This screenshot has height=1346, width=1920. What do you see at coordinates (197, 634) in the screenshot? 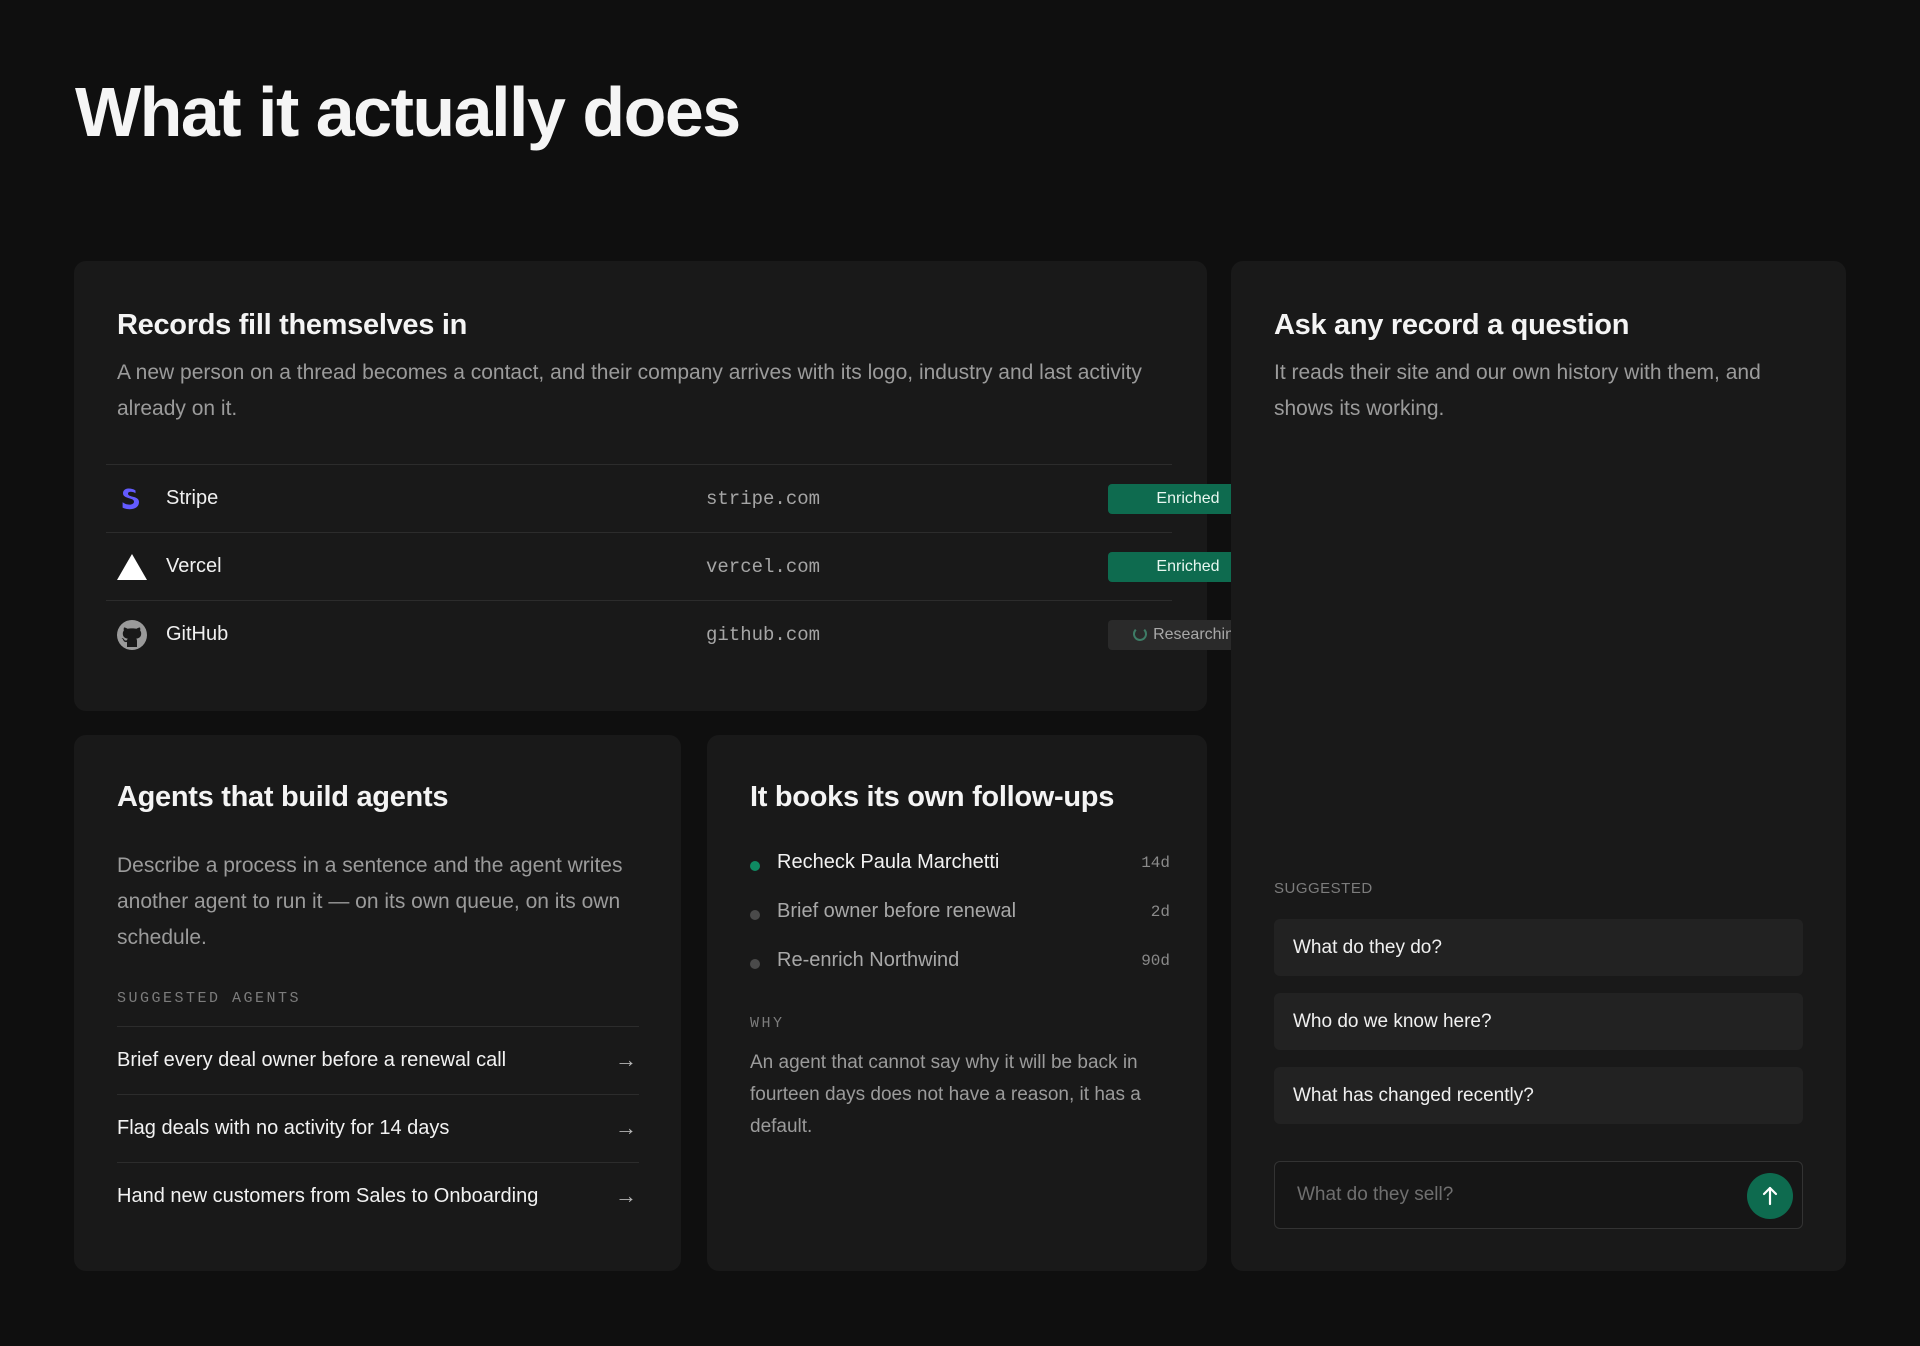
I see `record-name: GitHub` at bounding box center [197, 634].